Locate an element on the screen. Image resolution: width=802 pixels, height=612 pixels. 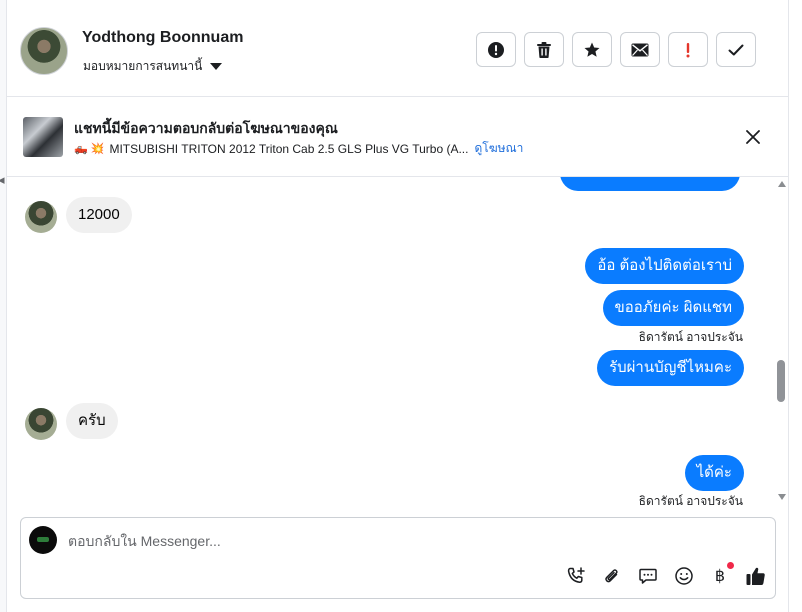
scroll-thumb is located at coordinates (781, 381).